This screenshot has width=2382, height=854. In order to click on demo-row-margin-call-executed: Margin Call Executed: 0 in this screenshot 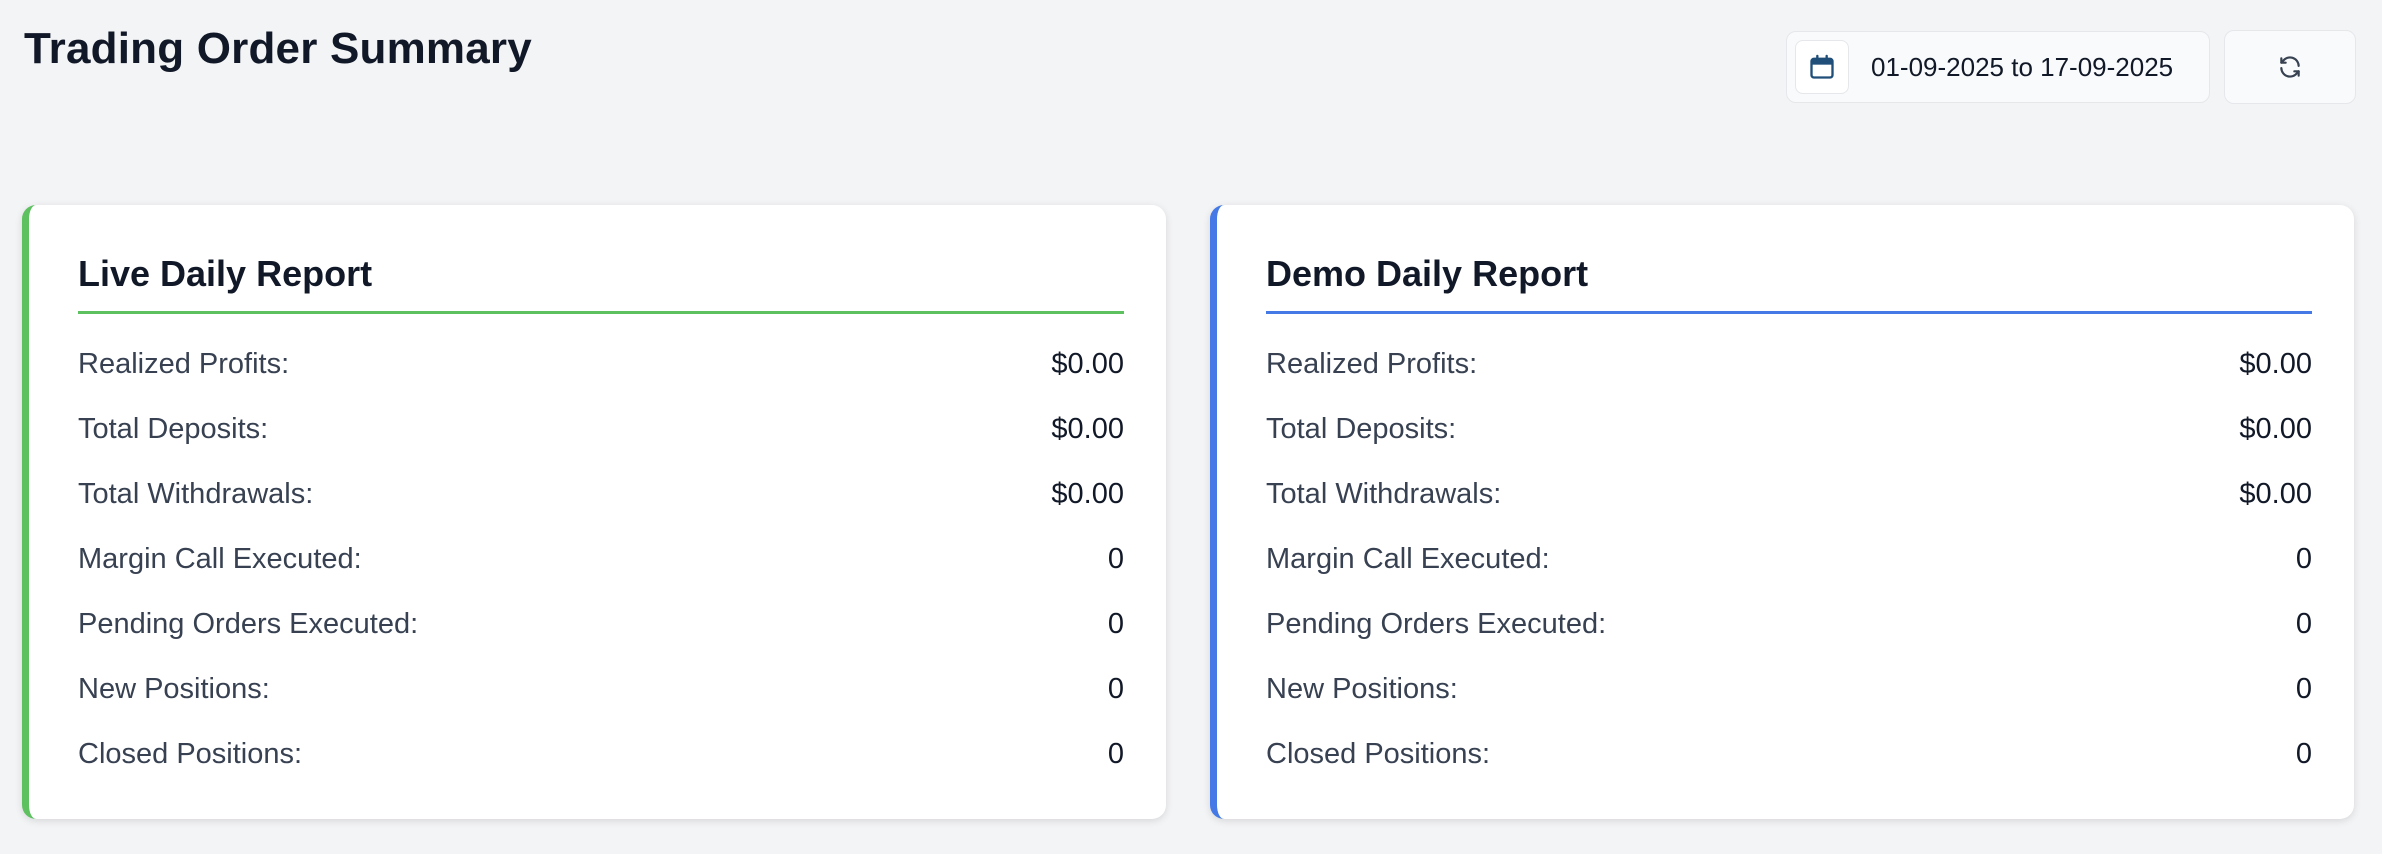, I will do `click(1789, 559)`.